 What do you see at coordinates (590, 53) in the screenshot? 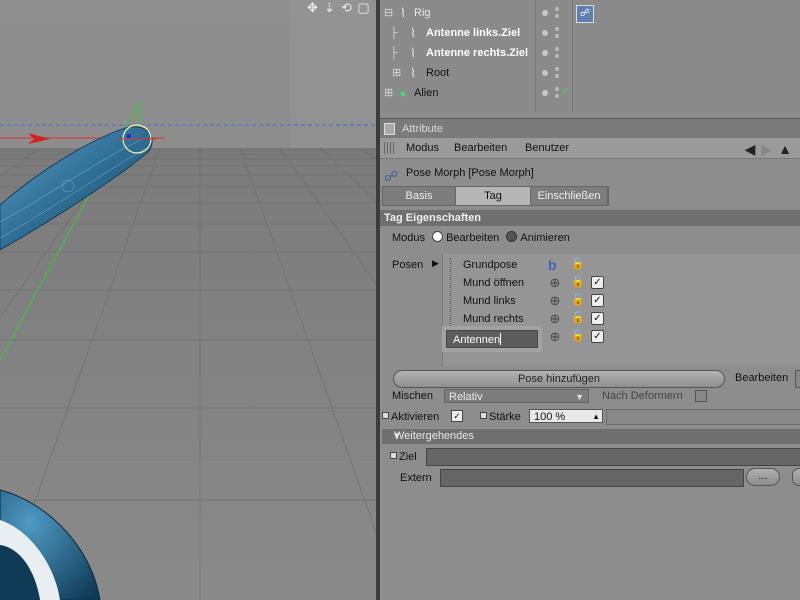
I see `object-row-antenne-rechts-ziel: ├ ⌇ Antenne rechts.Ziel` at bounding box center [590, 53].